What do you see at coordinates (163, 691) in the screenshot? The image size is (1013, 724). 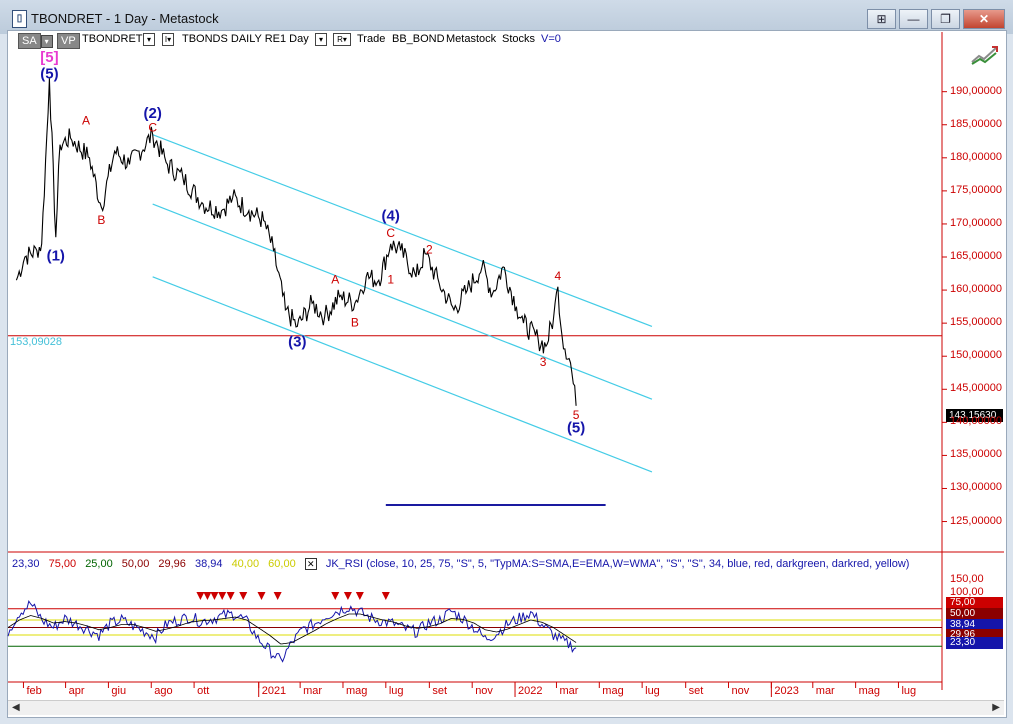 I see `x-tick-label: ago` at bounding box center [163, 691].